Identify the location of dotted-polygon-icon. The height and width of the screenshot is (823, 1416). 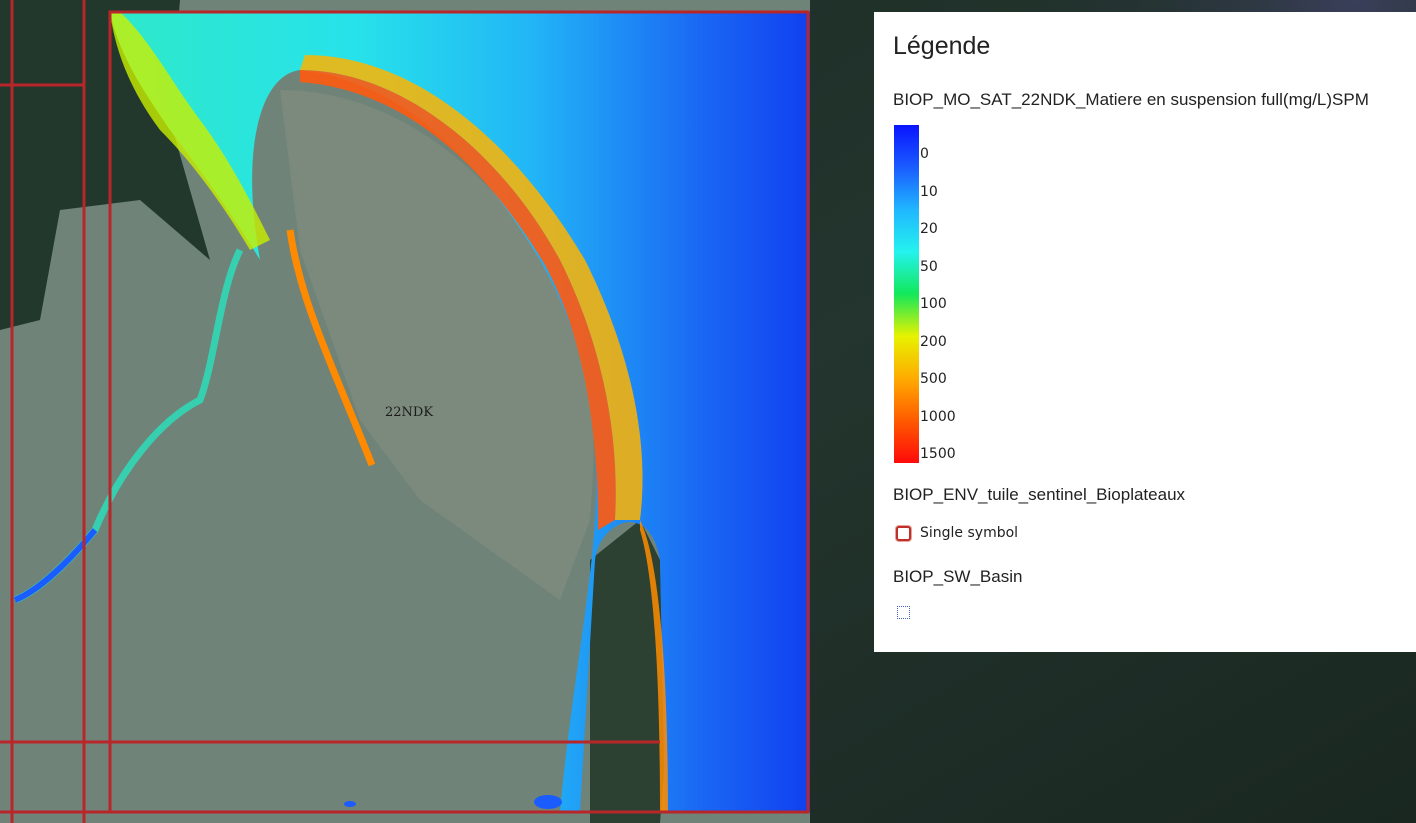
(903, 612).